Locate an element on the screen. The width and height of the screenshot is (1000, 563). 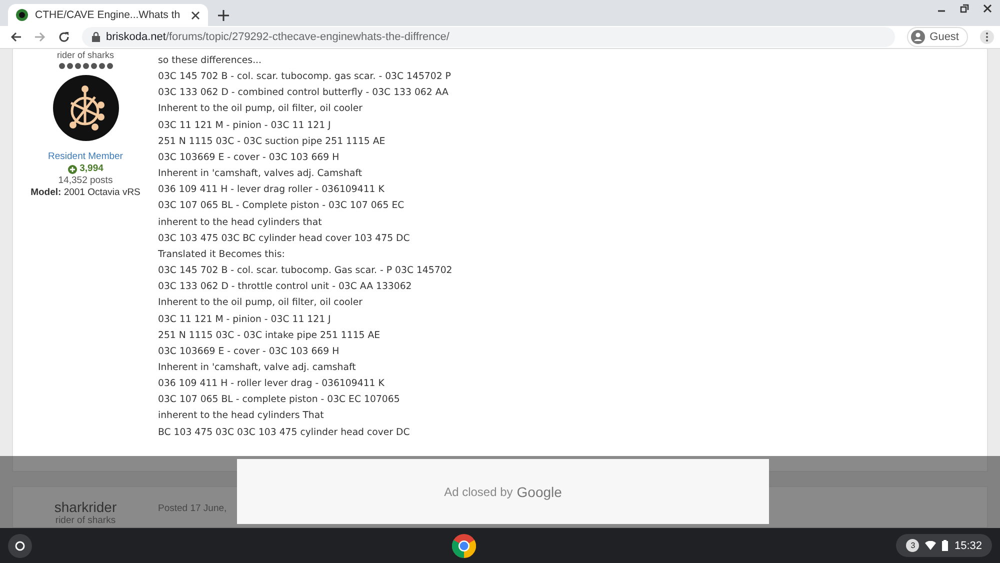
post-text: 251 N 1115 03C - 03C suction pipe 251 1115 AE is located at coordinates (272, 141).